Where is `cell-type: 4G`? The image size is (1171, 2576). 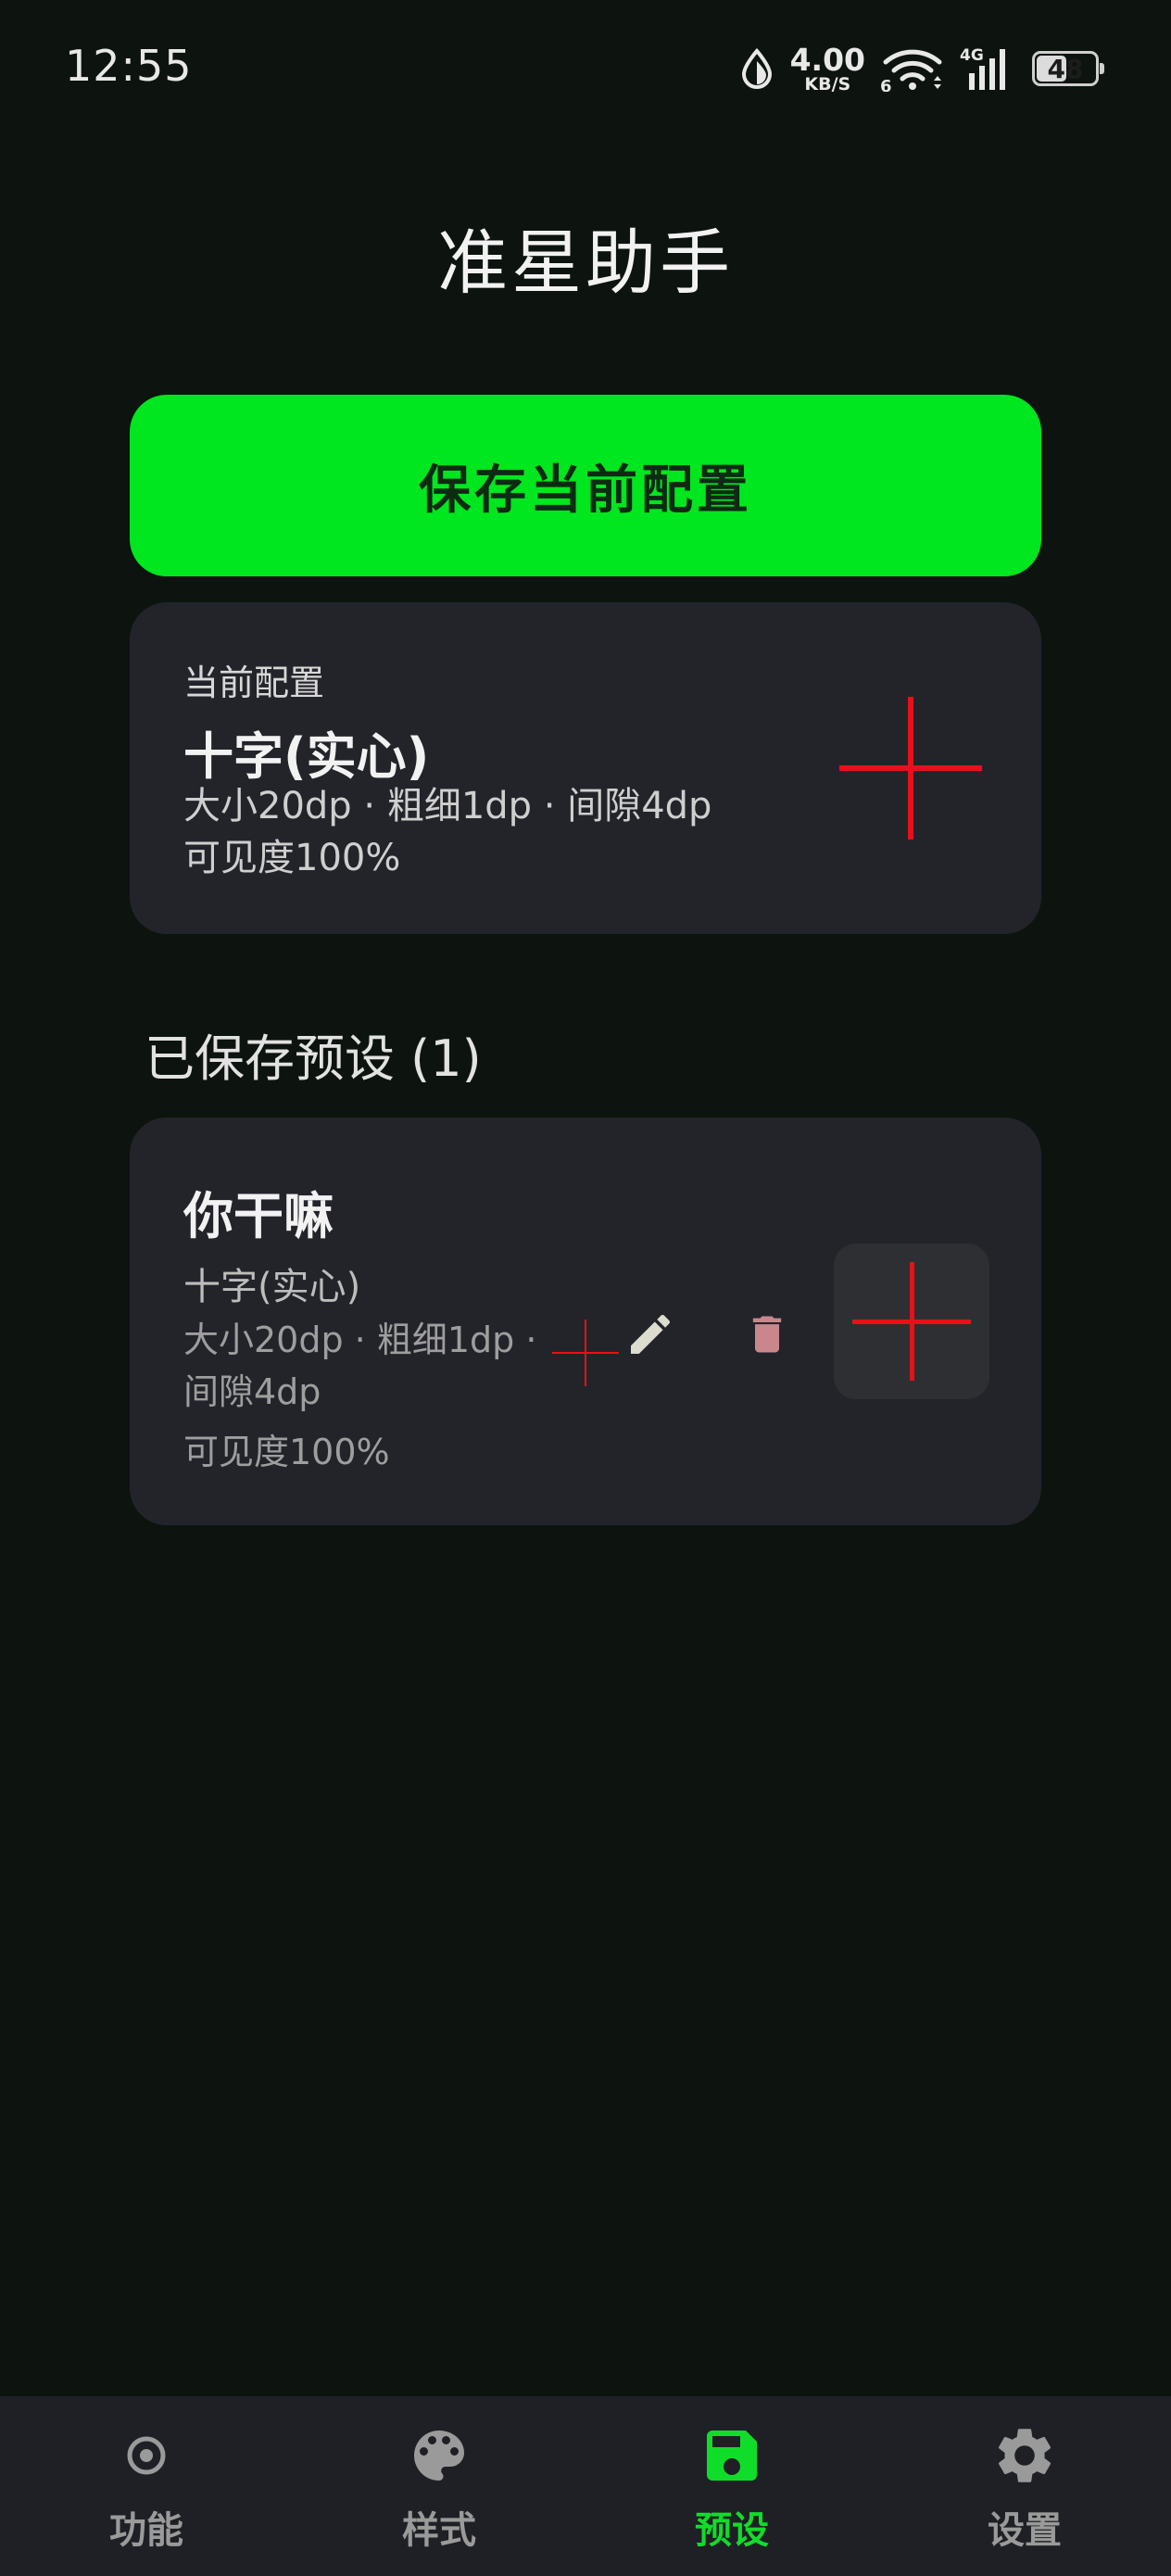
cell-type: 4G is located at coordinates (972, 55).